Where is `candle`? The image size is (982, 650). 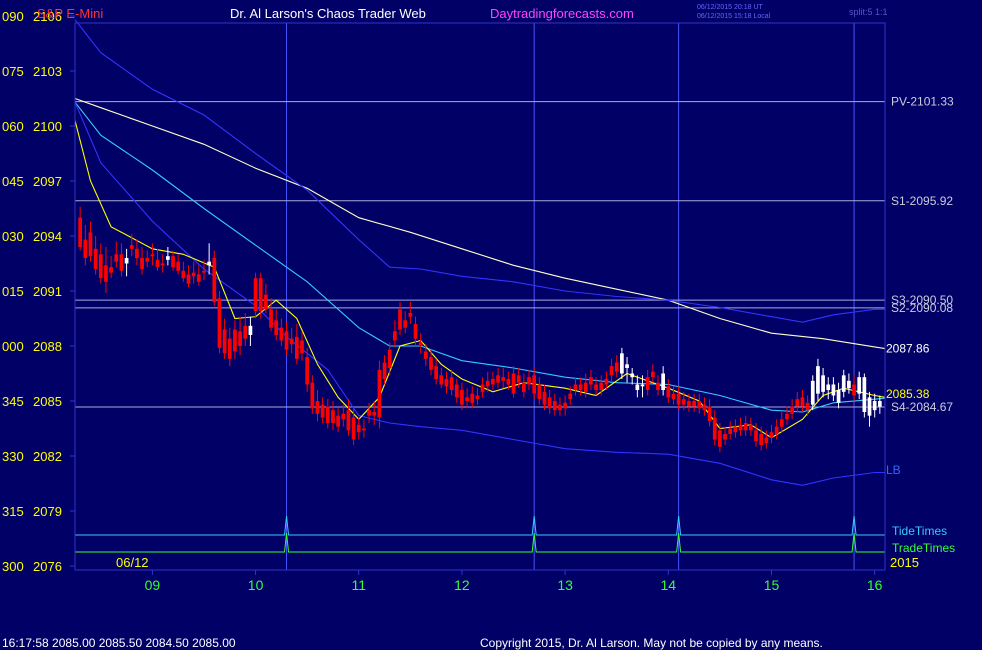 candle is located at coordinates (214, 278).